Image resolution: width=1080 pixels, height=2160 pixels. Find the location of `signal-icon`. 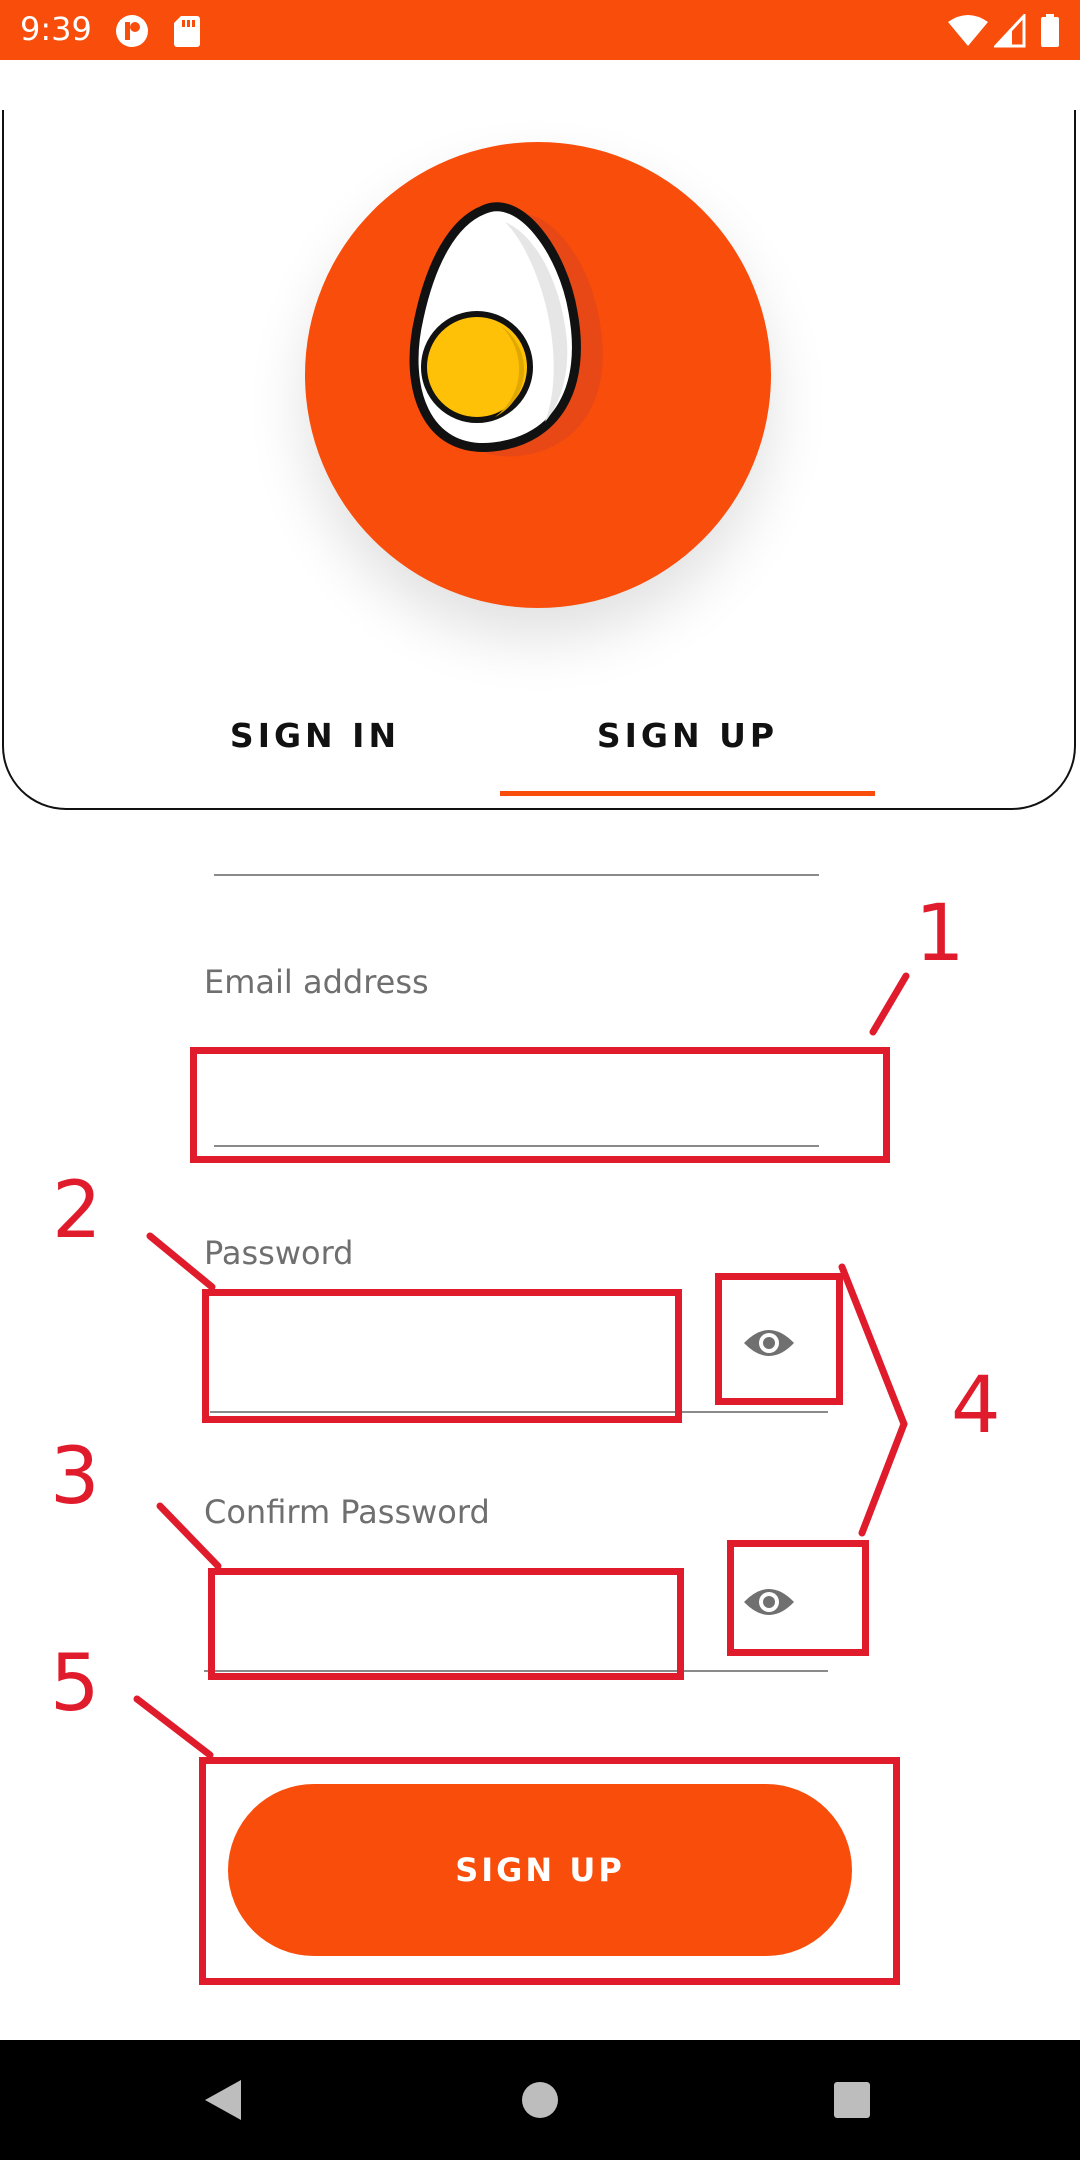

signal-icon is located at coordinates (1010, 31).